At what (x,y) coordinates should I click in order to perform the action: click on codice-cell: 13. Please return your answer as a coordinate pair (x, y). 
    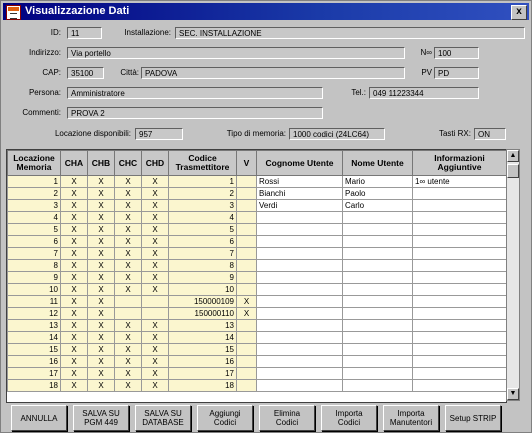
    Looking at the image, I should click on (202, 325).